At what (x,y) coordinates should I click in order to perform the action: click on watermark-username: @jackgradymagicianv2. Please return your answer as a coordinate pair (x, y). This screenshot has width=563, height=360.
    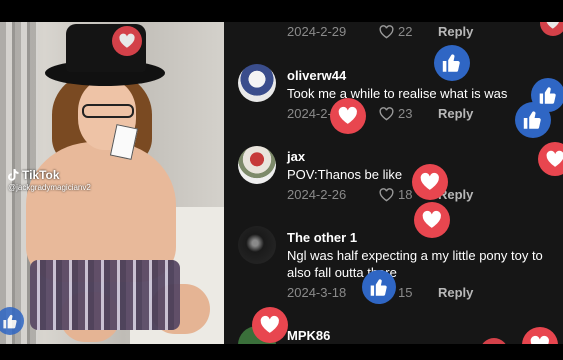
    Looking at the image, I should click on (49, 187).